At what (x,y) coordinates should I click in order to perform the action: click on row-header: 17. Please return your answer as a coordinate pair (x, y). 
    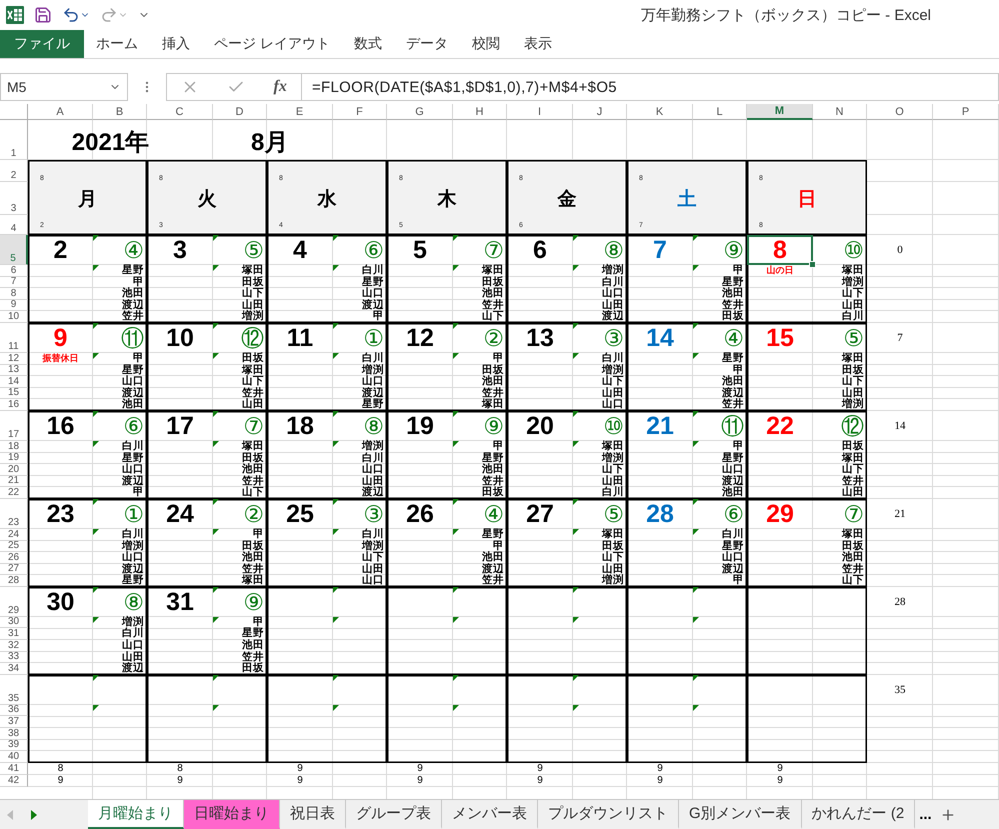
    Looking at the image, I should click on (14, 425).